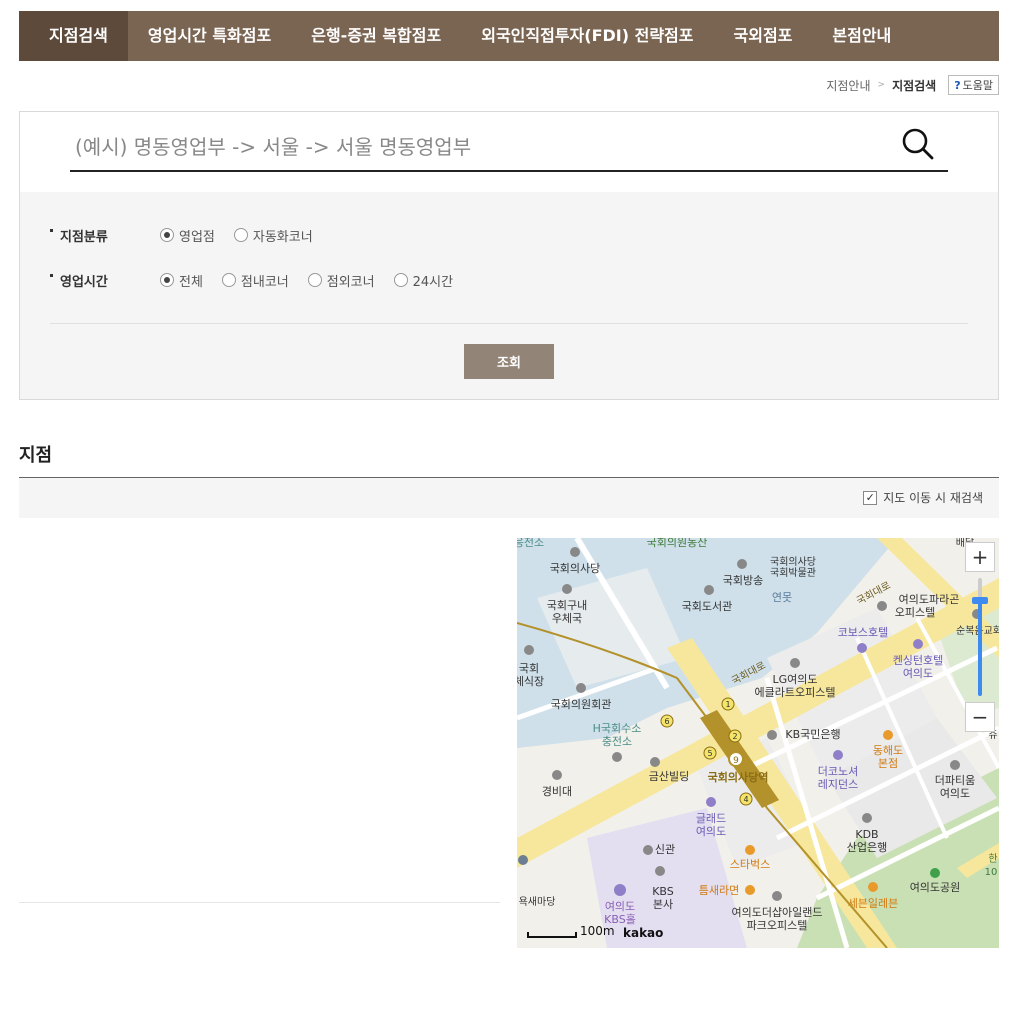 The width and height of the screenshot is (1033, 1020). Describe the element at coordinates (571, 931) in the screenshot. I see `map-scale: 100m` at that location.